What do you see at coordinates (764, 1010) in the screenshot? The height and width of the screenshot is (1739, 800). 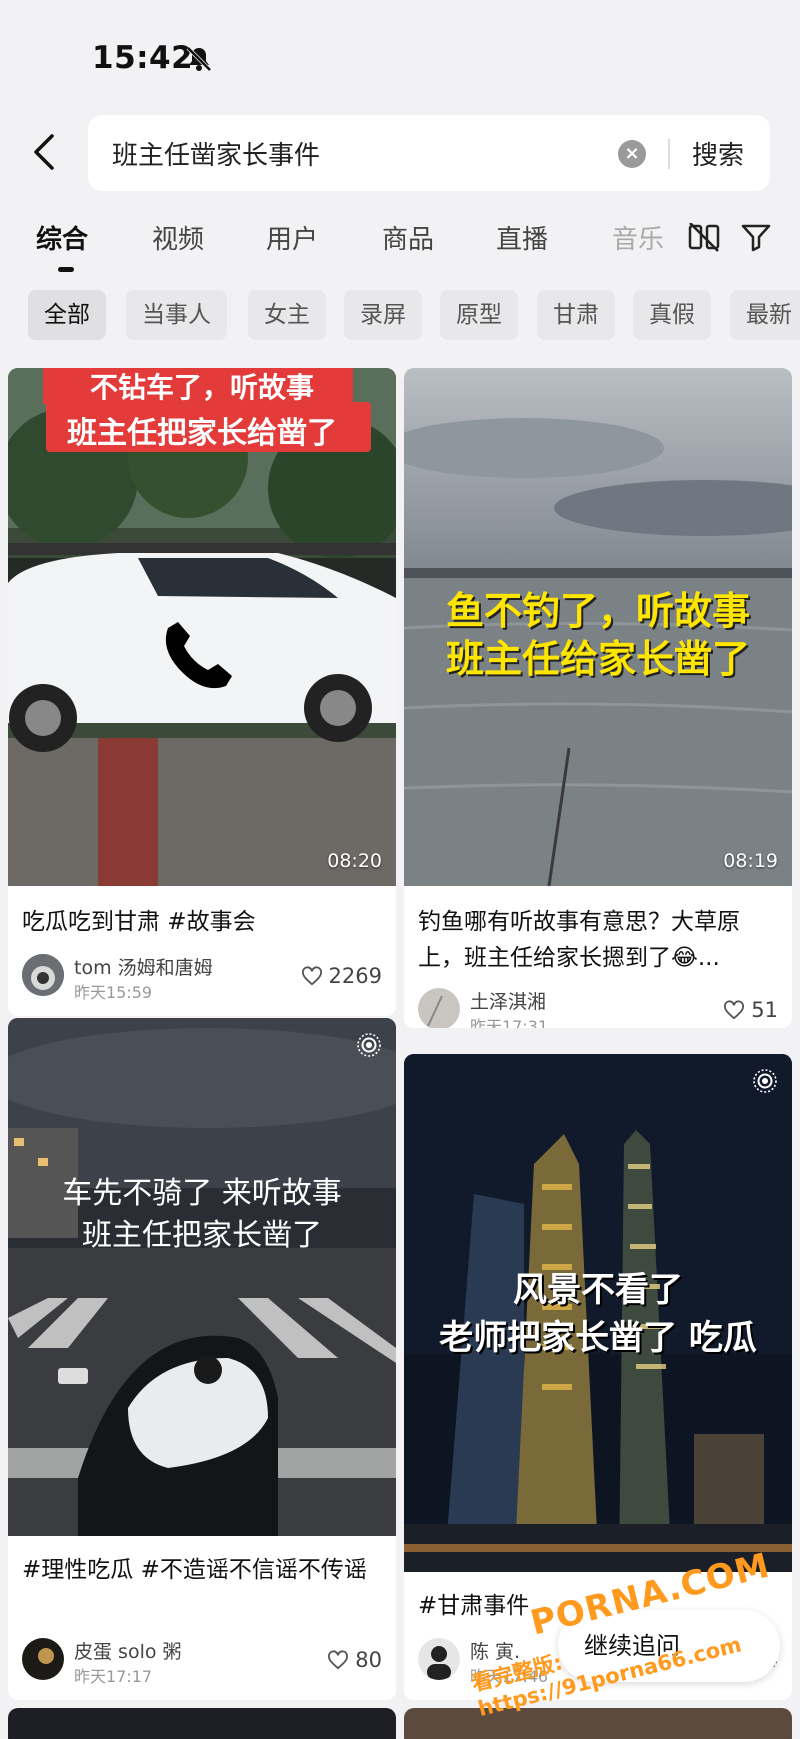 I see `like-count-value: 51` at bounding box center [764, 1010].